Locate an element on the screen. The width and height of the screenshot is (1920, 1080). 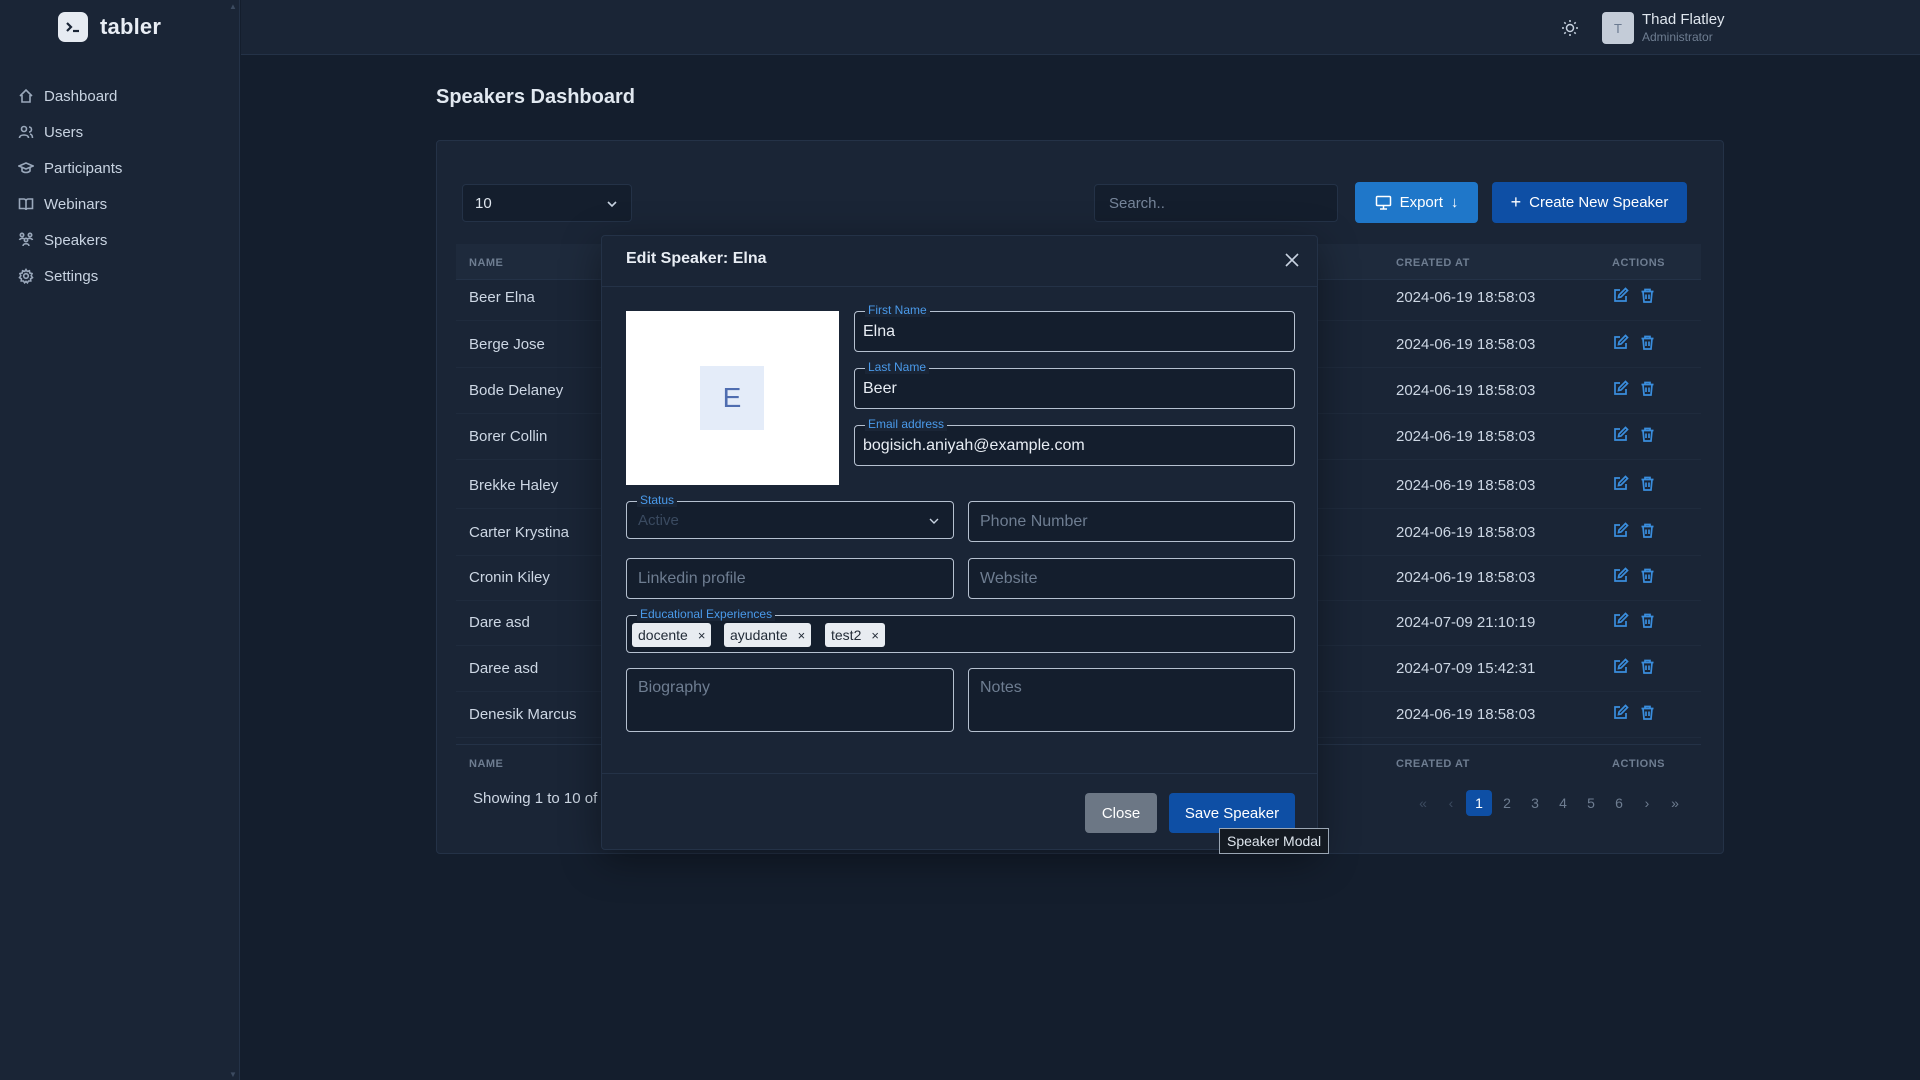
terminal-icon is located at coordinates (73, 27).